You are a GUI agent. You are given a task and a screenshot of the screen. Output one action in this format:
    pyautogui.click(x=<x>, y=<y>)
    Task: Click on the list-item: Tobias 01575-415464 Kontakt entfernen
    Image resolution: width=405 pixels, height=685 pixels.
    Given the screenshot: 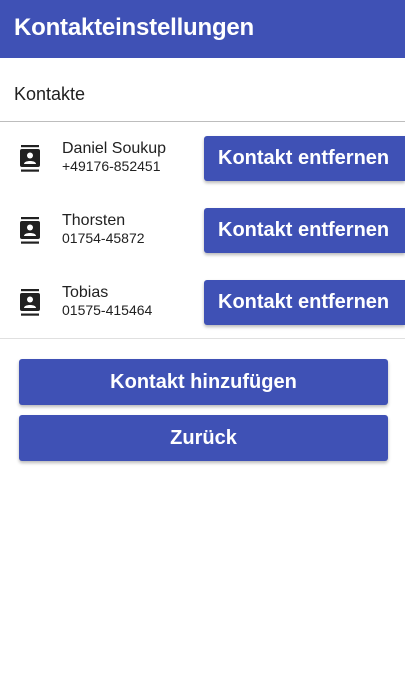 What is the action you would take?
    pyautogui.click(x=202, y=303)
    